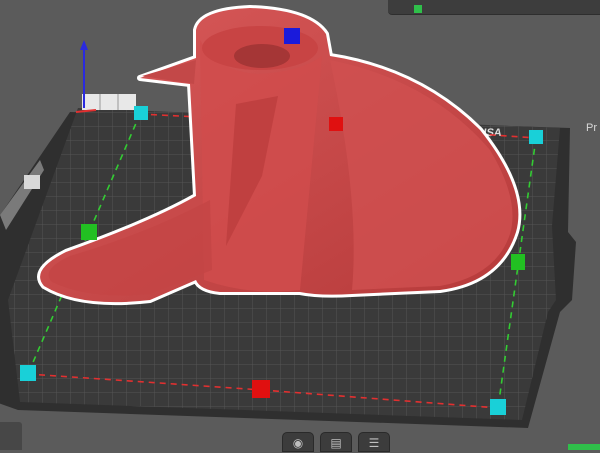  Describe the element at coordinates (298, 442) in the screenshot. I see `camera-icon: ◉` at that location.